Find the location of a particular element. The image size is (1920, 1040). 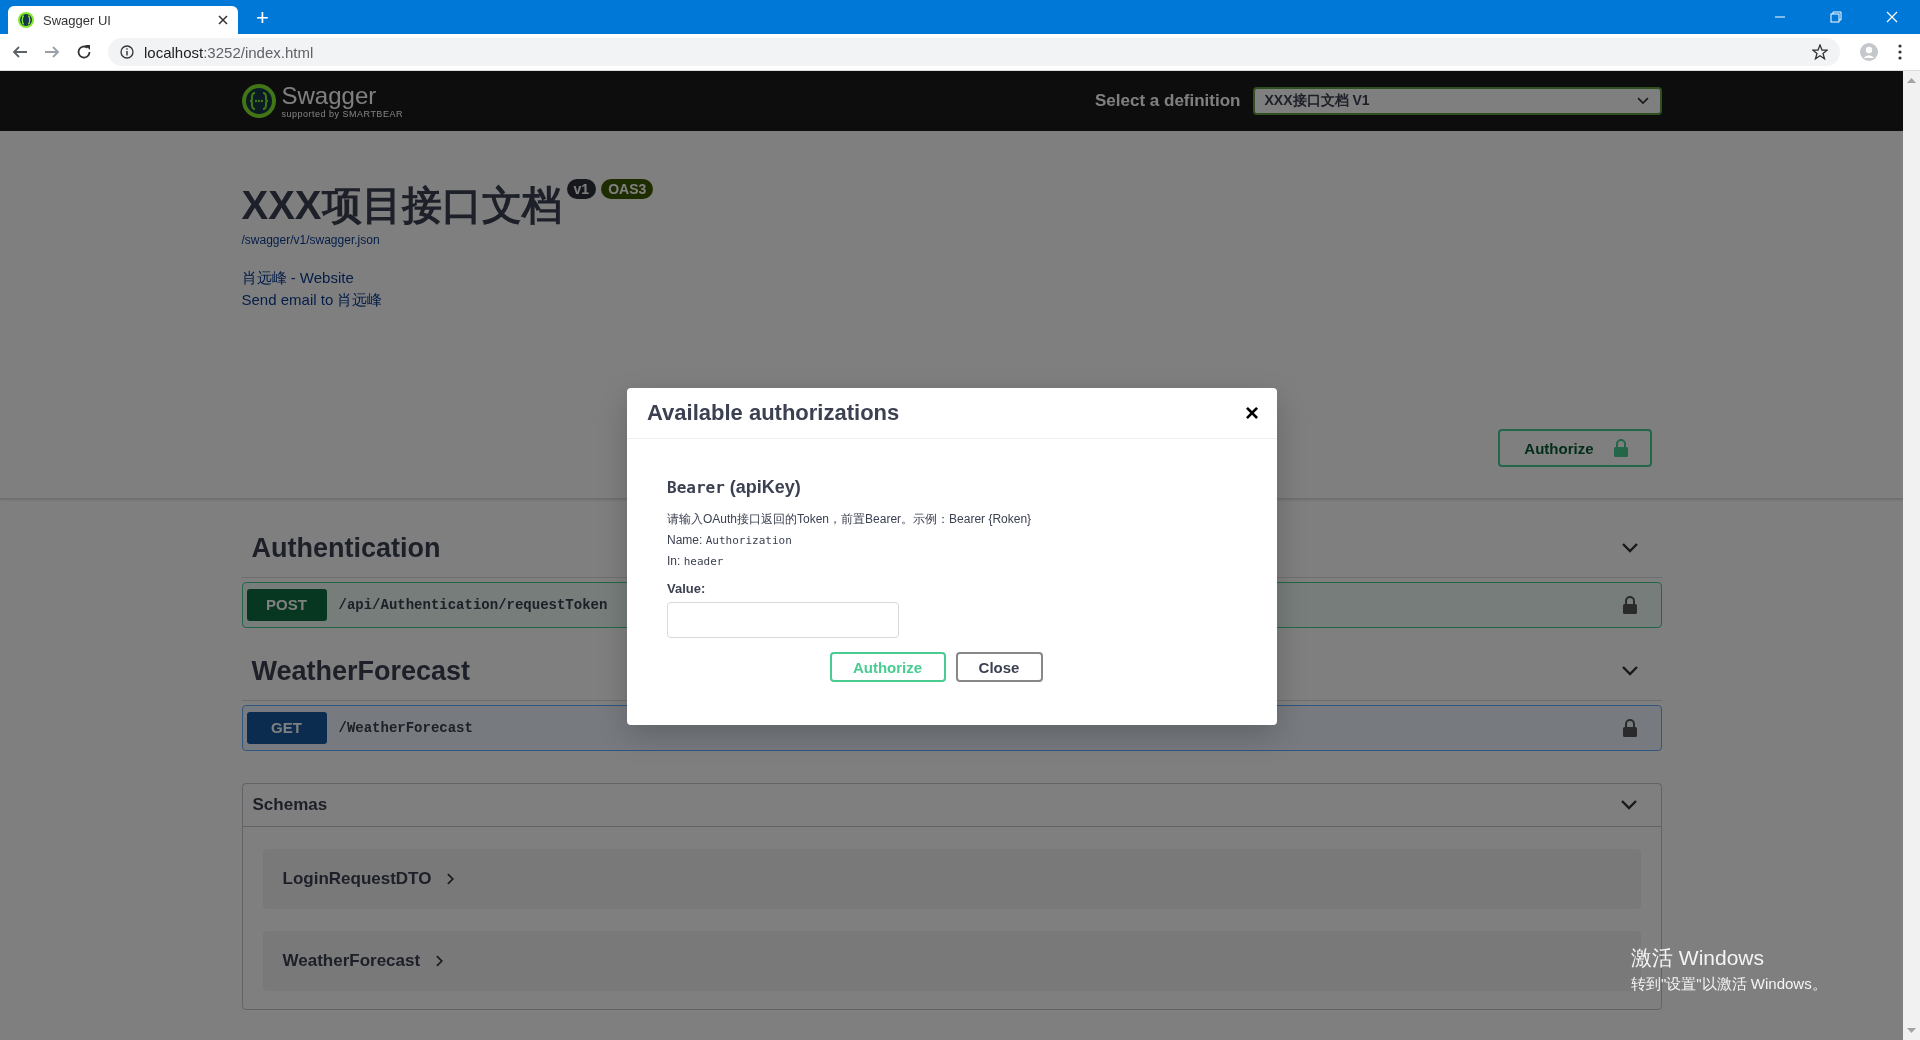

description-text: 请输入OAuth接口返回的Token，前置Bearer。示例：Bearer {Roken} is located at coordinates (850, 519).